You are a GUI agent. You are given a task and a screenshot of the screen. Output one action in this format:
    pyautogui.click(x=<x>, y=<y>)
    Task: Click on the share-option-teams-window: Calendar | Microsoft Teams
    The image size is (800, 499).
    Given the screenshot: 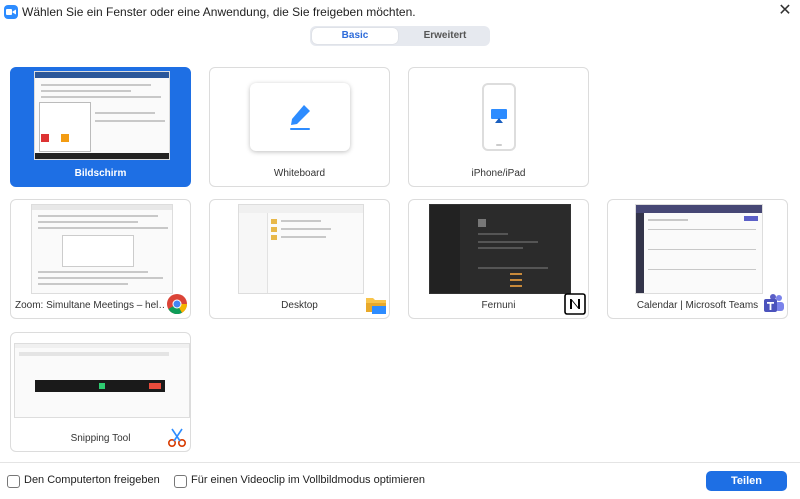 What is the action you would take?
    pyautogui.click(x=697, y=259)
    